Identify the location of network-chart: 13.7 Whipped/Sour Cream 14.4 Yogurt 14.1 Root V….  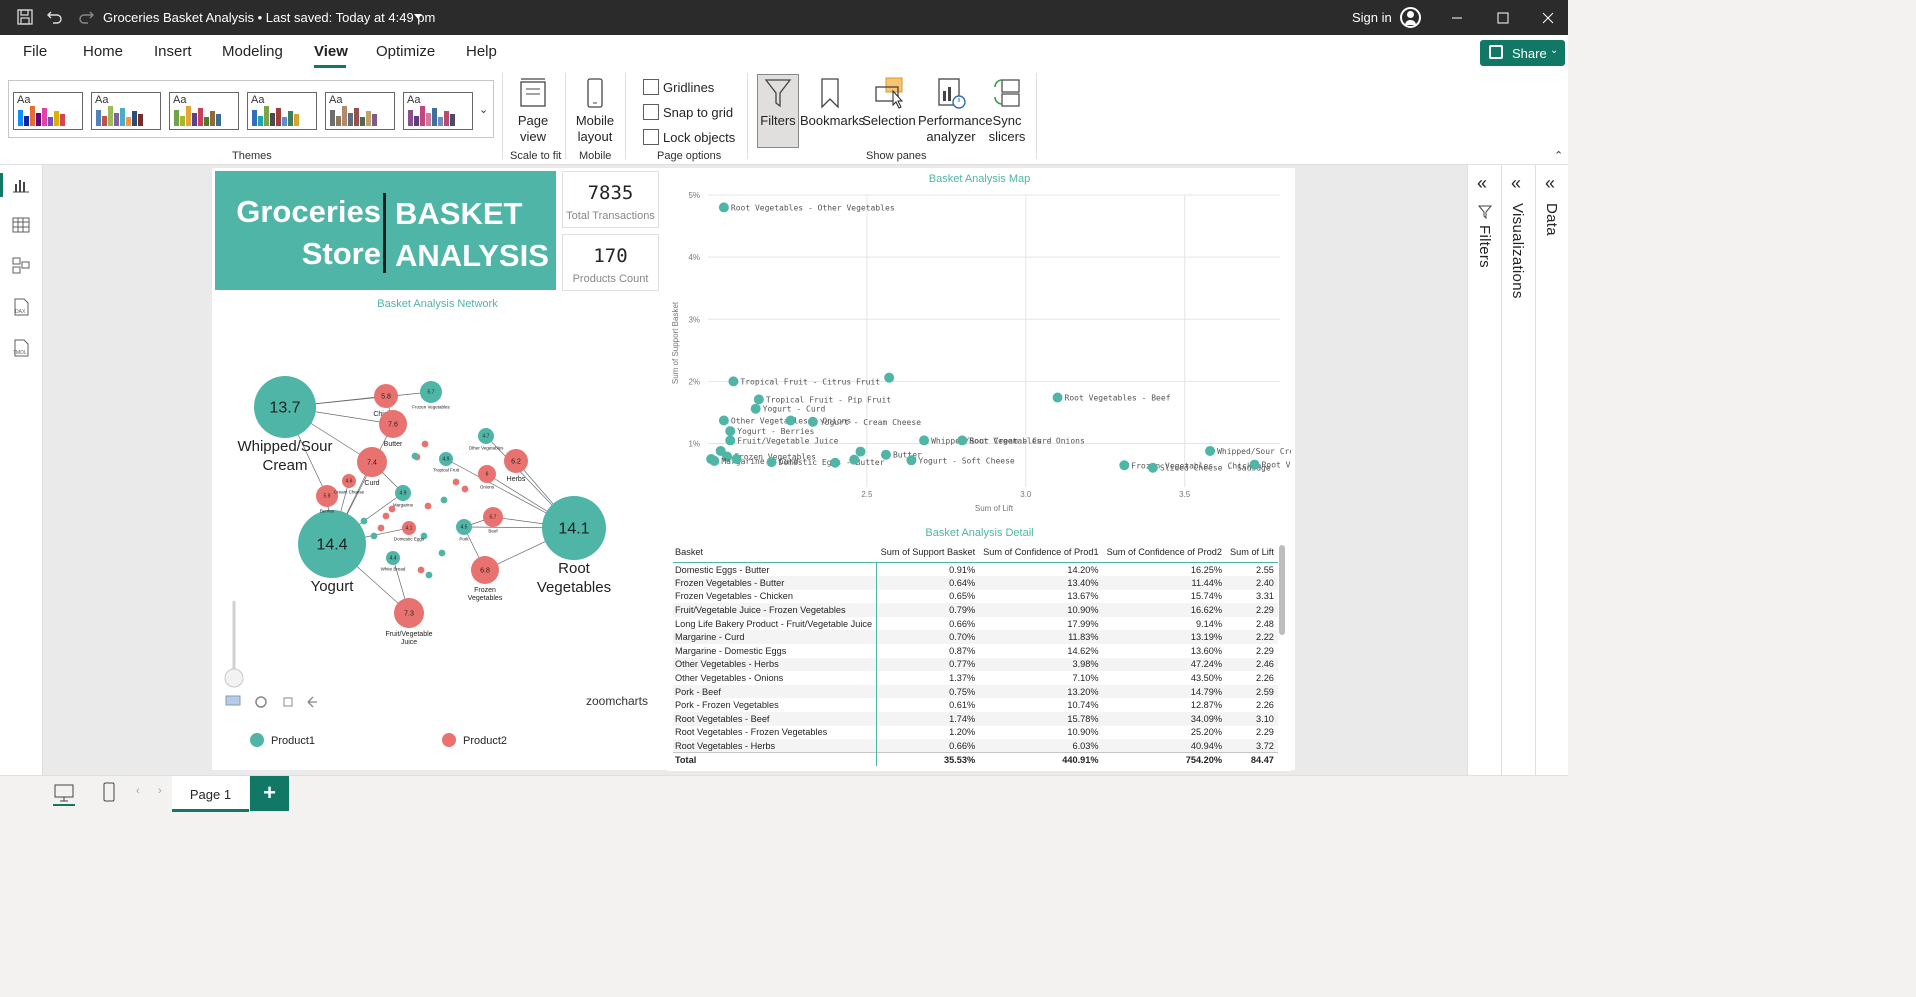
(437, 533).